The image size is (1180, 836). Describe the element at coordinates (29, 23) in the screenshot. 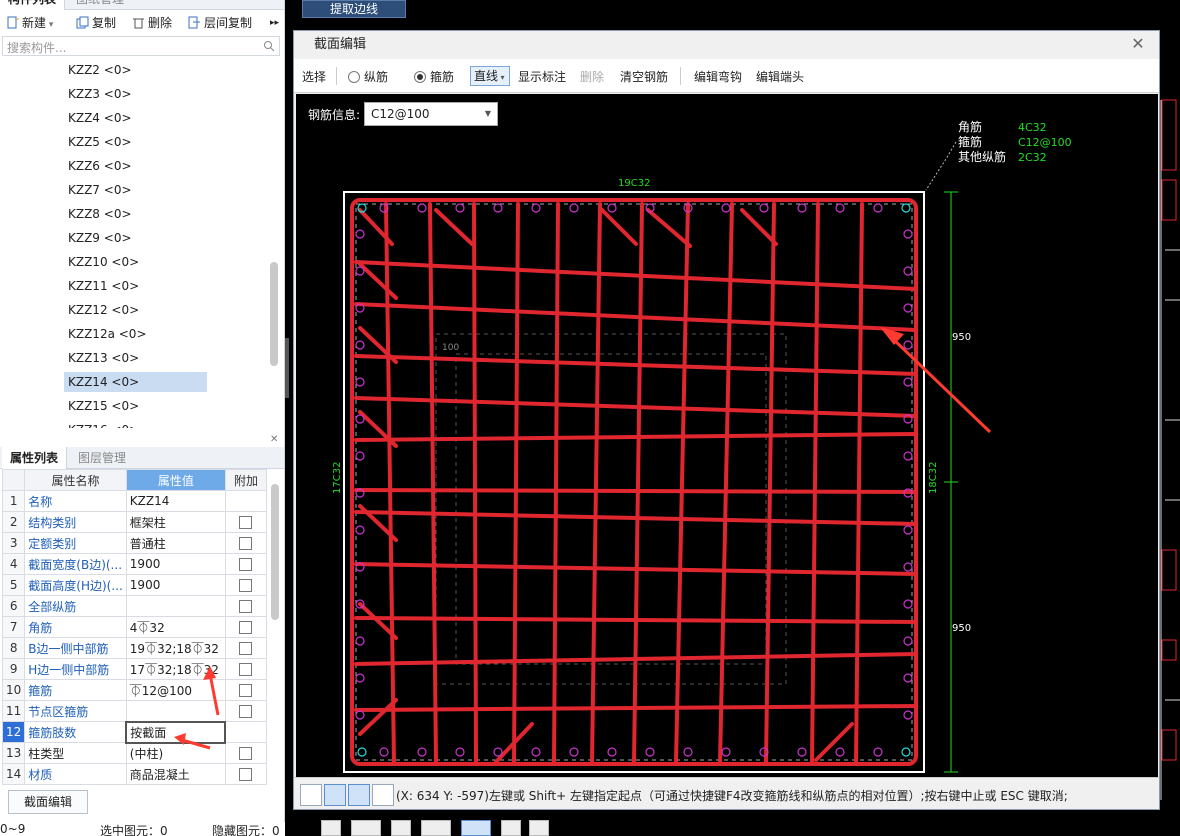

I see `new-button: 新建 ▾` at that location.